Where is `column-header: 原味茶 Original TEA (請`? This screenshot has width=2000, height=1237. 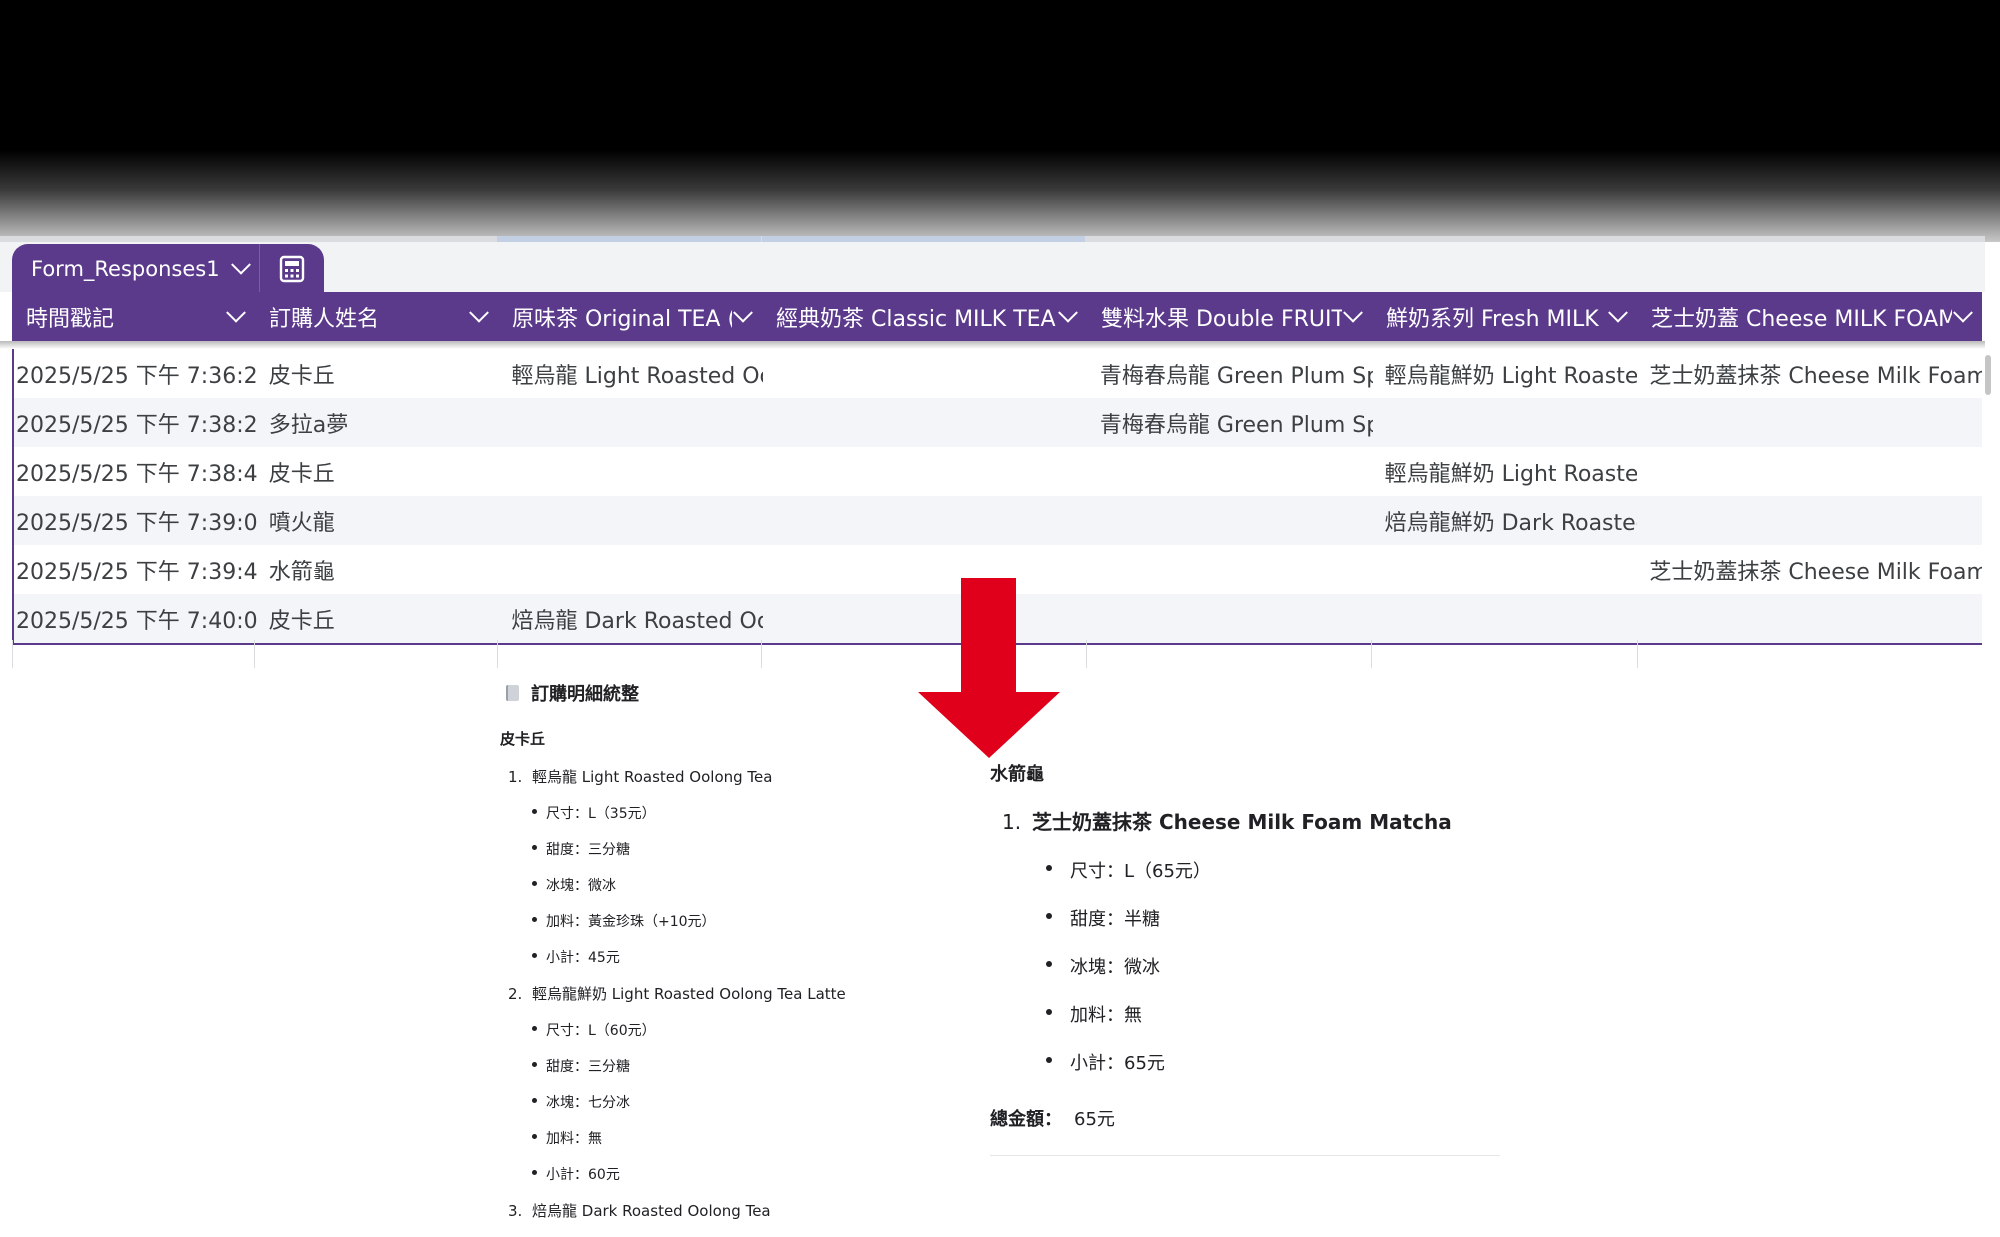 column-header: 原味茶 Original TEA (請 is located at coordinates (630, 316).